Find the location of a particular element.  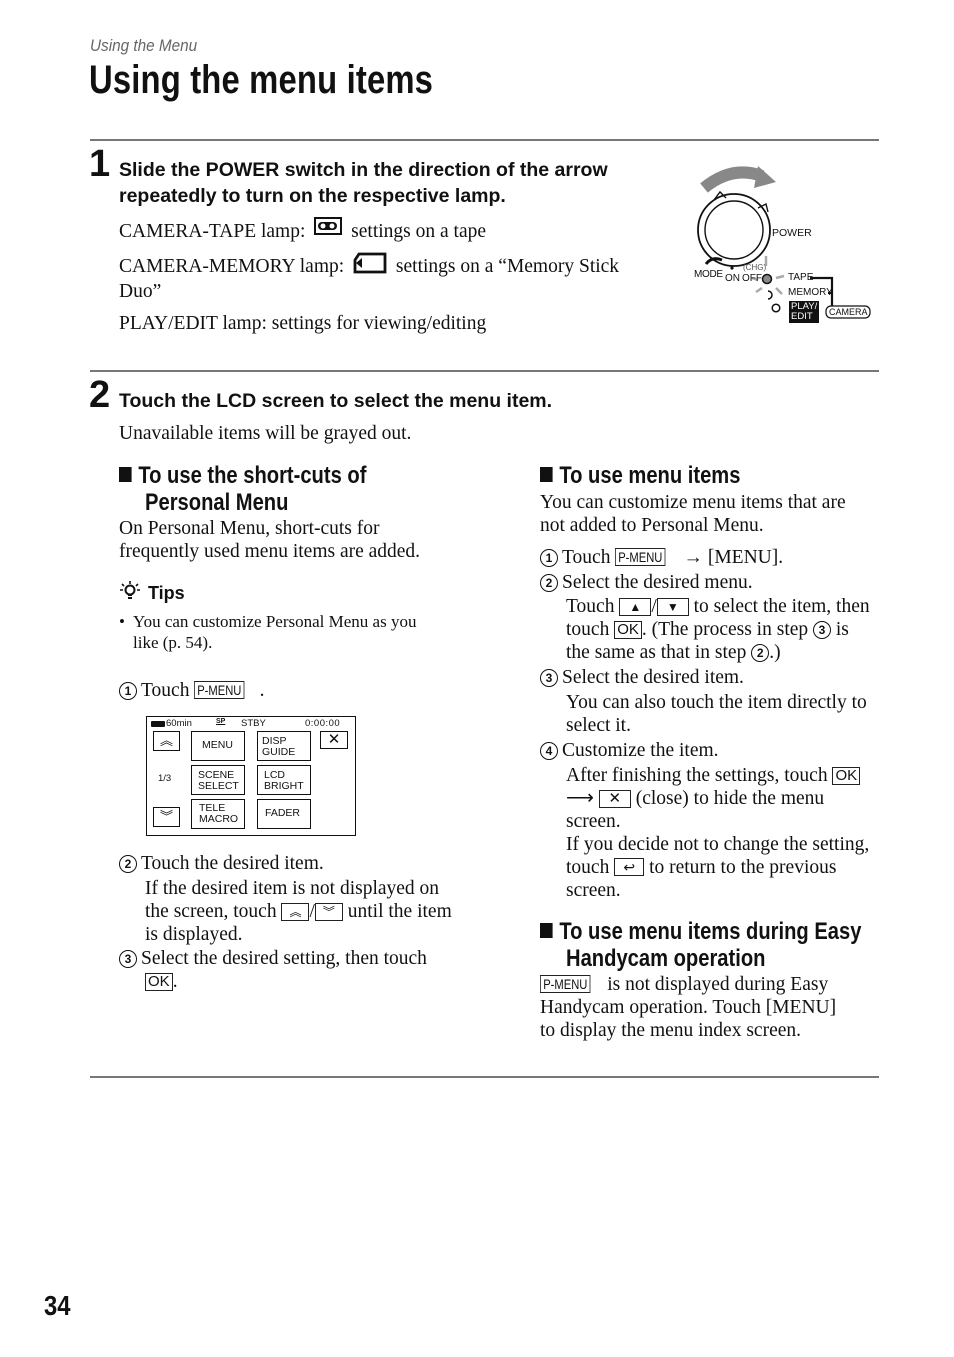

btn-label: MACRO is located at coordinates (219, 819).